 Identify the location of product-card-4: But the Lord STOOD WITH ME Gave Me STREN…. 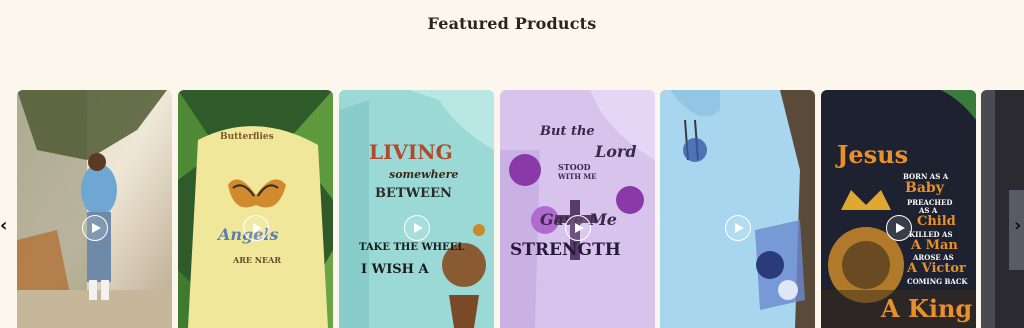
(577, 209).